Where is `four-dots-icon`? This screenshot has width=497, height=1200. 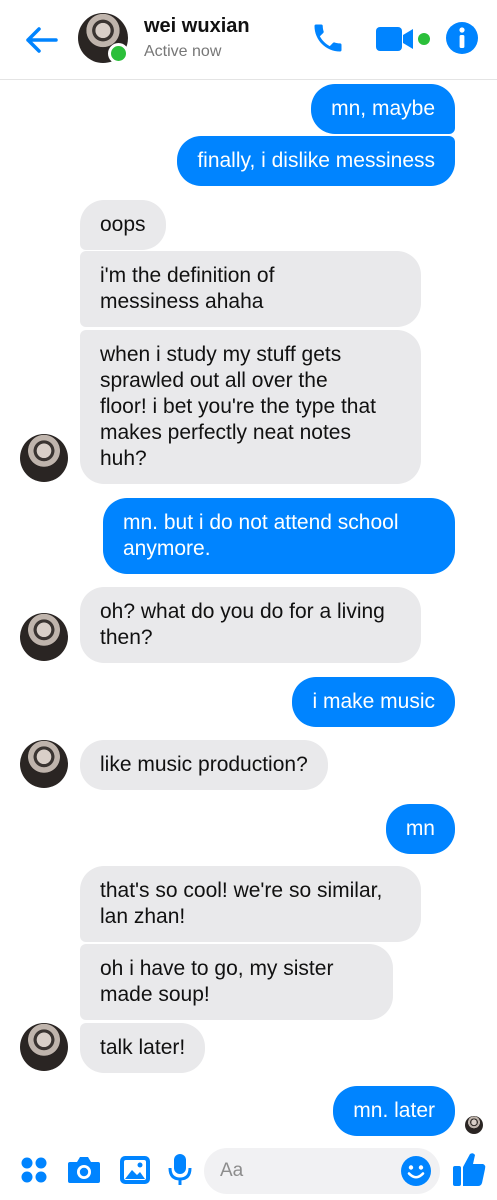
four-dots-icon is located at coordinates (34, 1170).